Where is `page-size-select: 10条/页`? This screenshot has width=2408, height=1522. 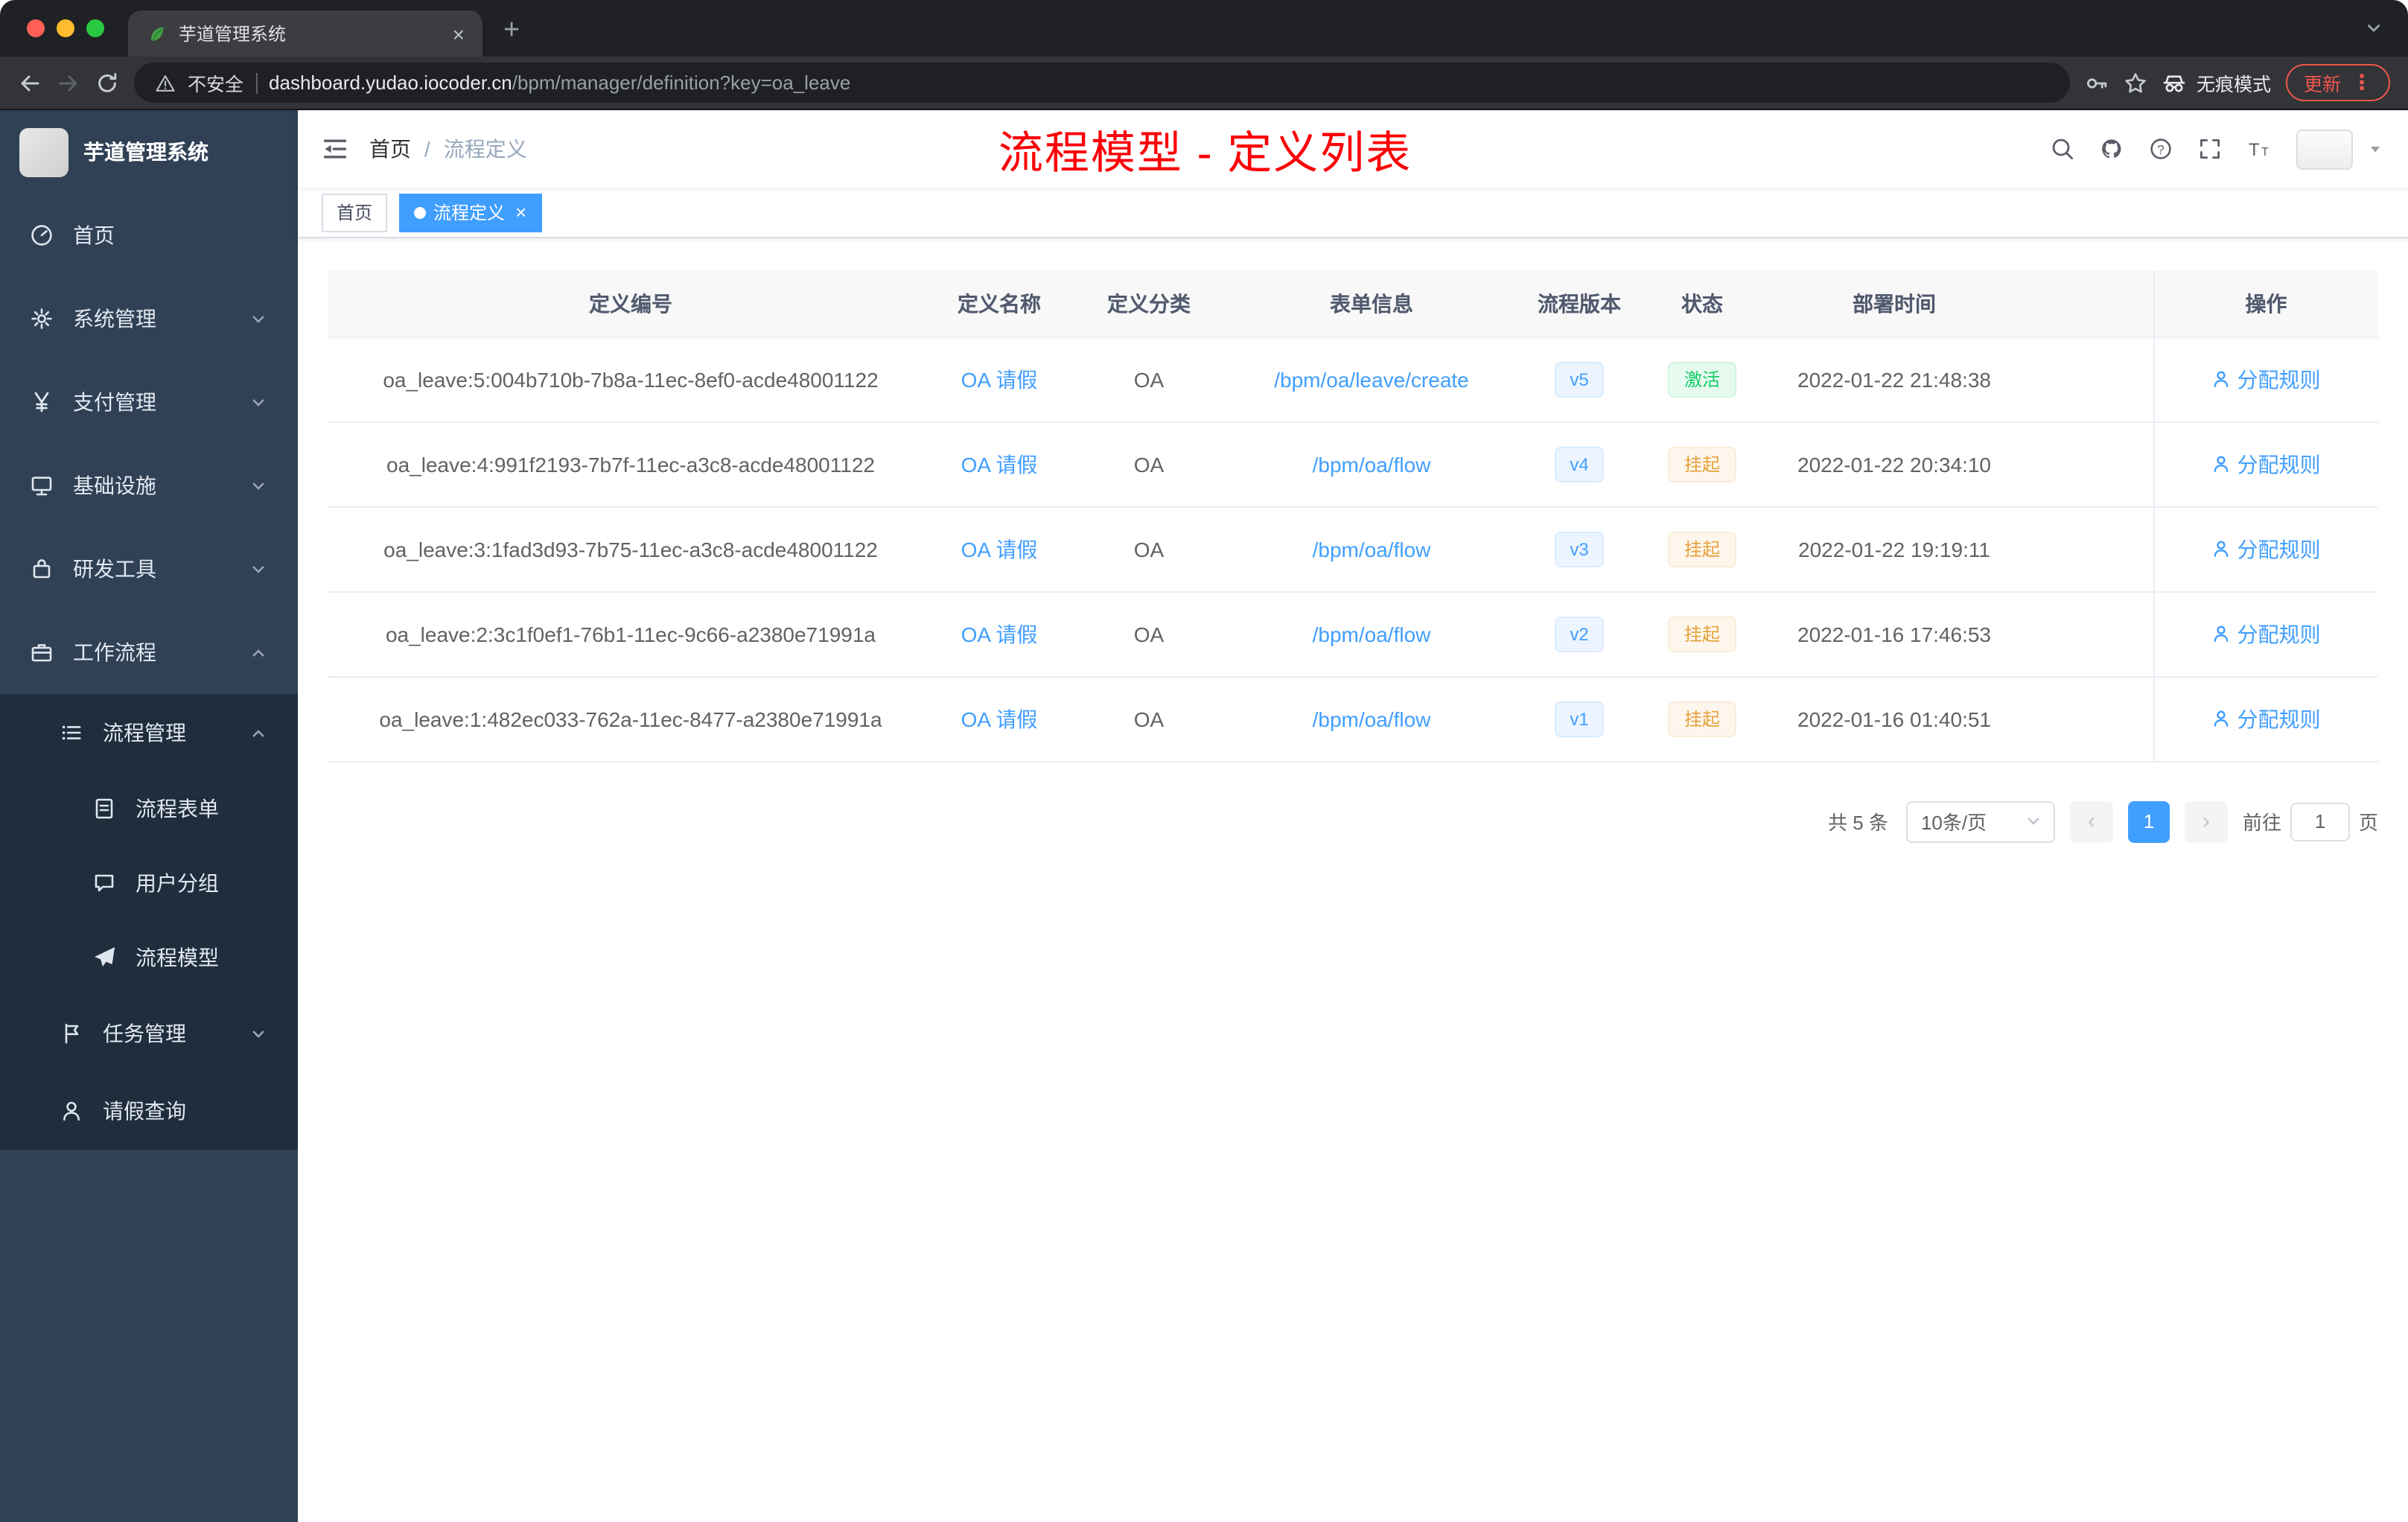 page-size-select: 10条/页 is located at coordinates (1980, 821).